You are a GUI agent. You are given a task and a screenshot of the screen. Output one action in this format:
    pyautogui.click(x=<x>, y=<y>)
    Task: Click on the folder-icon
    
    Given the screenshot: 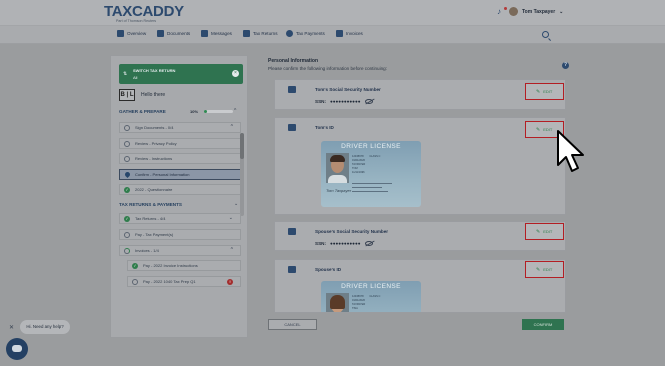 What is the action you would take?
    pyautogui.click(x=160, y=33)
    